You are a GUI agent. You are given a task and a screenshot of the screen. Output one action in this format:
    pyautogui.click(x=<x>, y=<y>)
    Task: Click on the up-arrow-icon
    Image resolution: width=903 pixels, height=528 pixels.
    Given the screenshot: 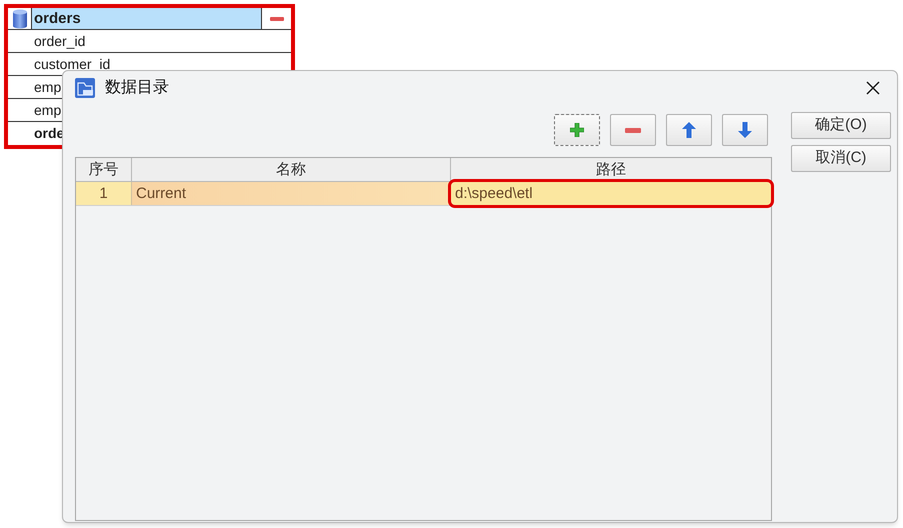 What is the action you would take?
    pyautogui.click(x=689, y=130)
    